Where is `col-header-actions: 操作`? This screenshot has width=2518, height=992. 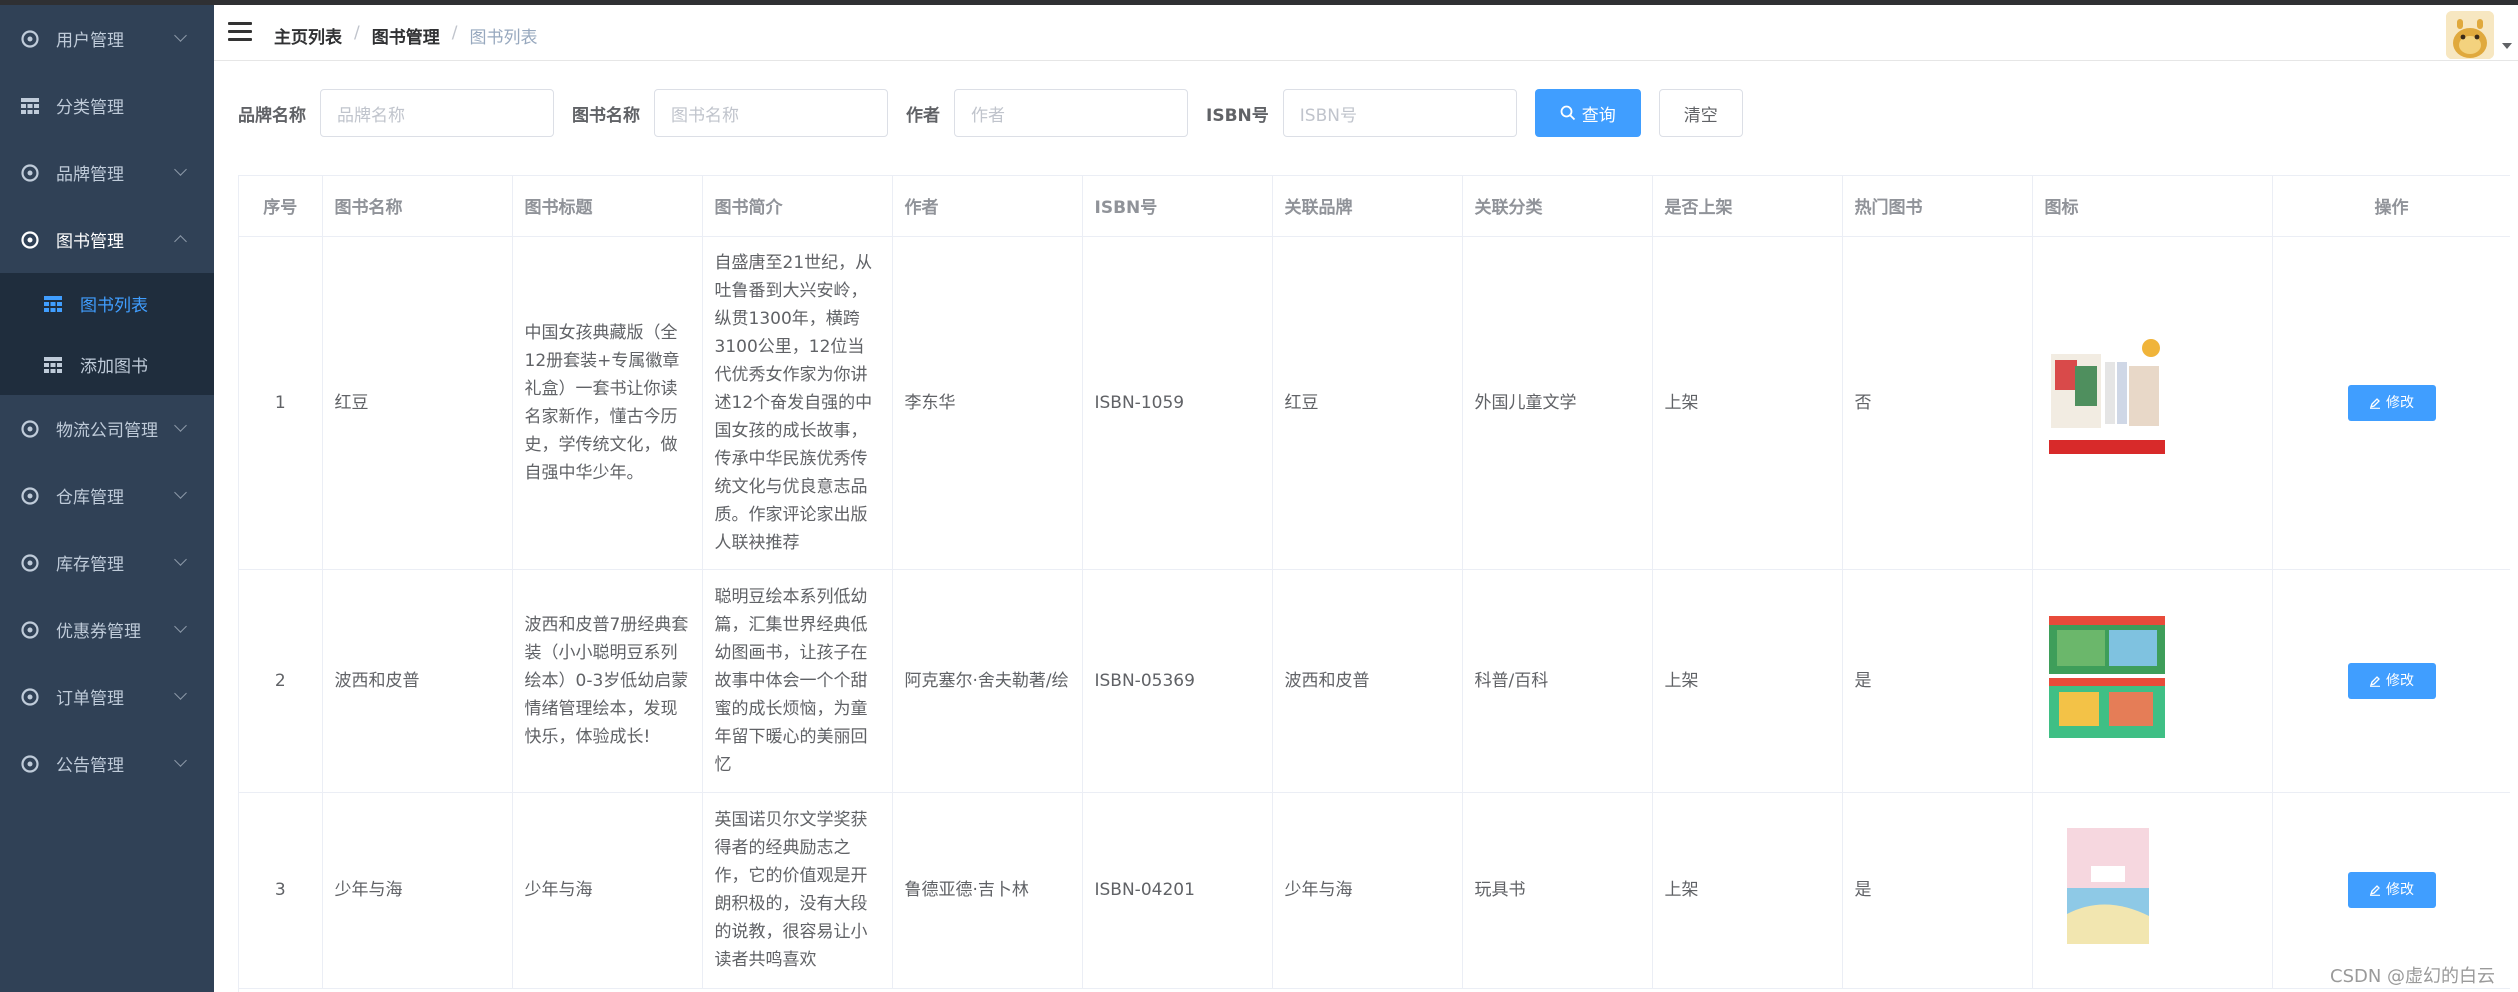
col-header-actions: 操作 is located at coordinates (2391, 206).